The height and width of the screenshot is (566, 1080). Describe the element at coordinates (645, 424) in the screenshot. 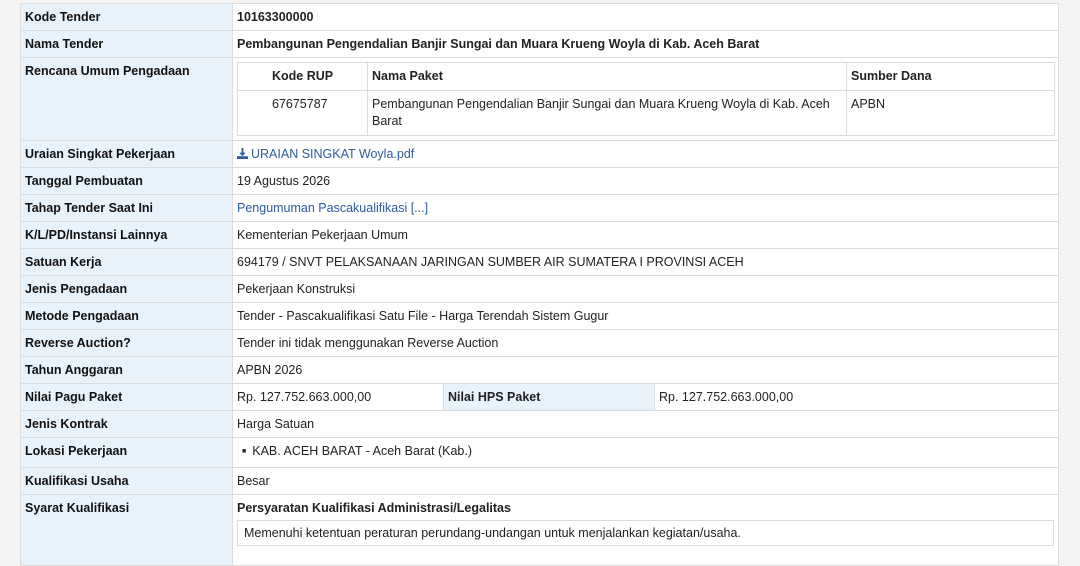

I see `value-kontrak: Harga Satuan` at that location.